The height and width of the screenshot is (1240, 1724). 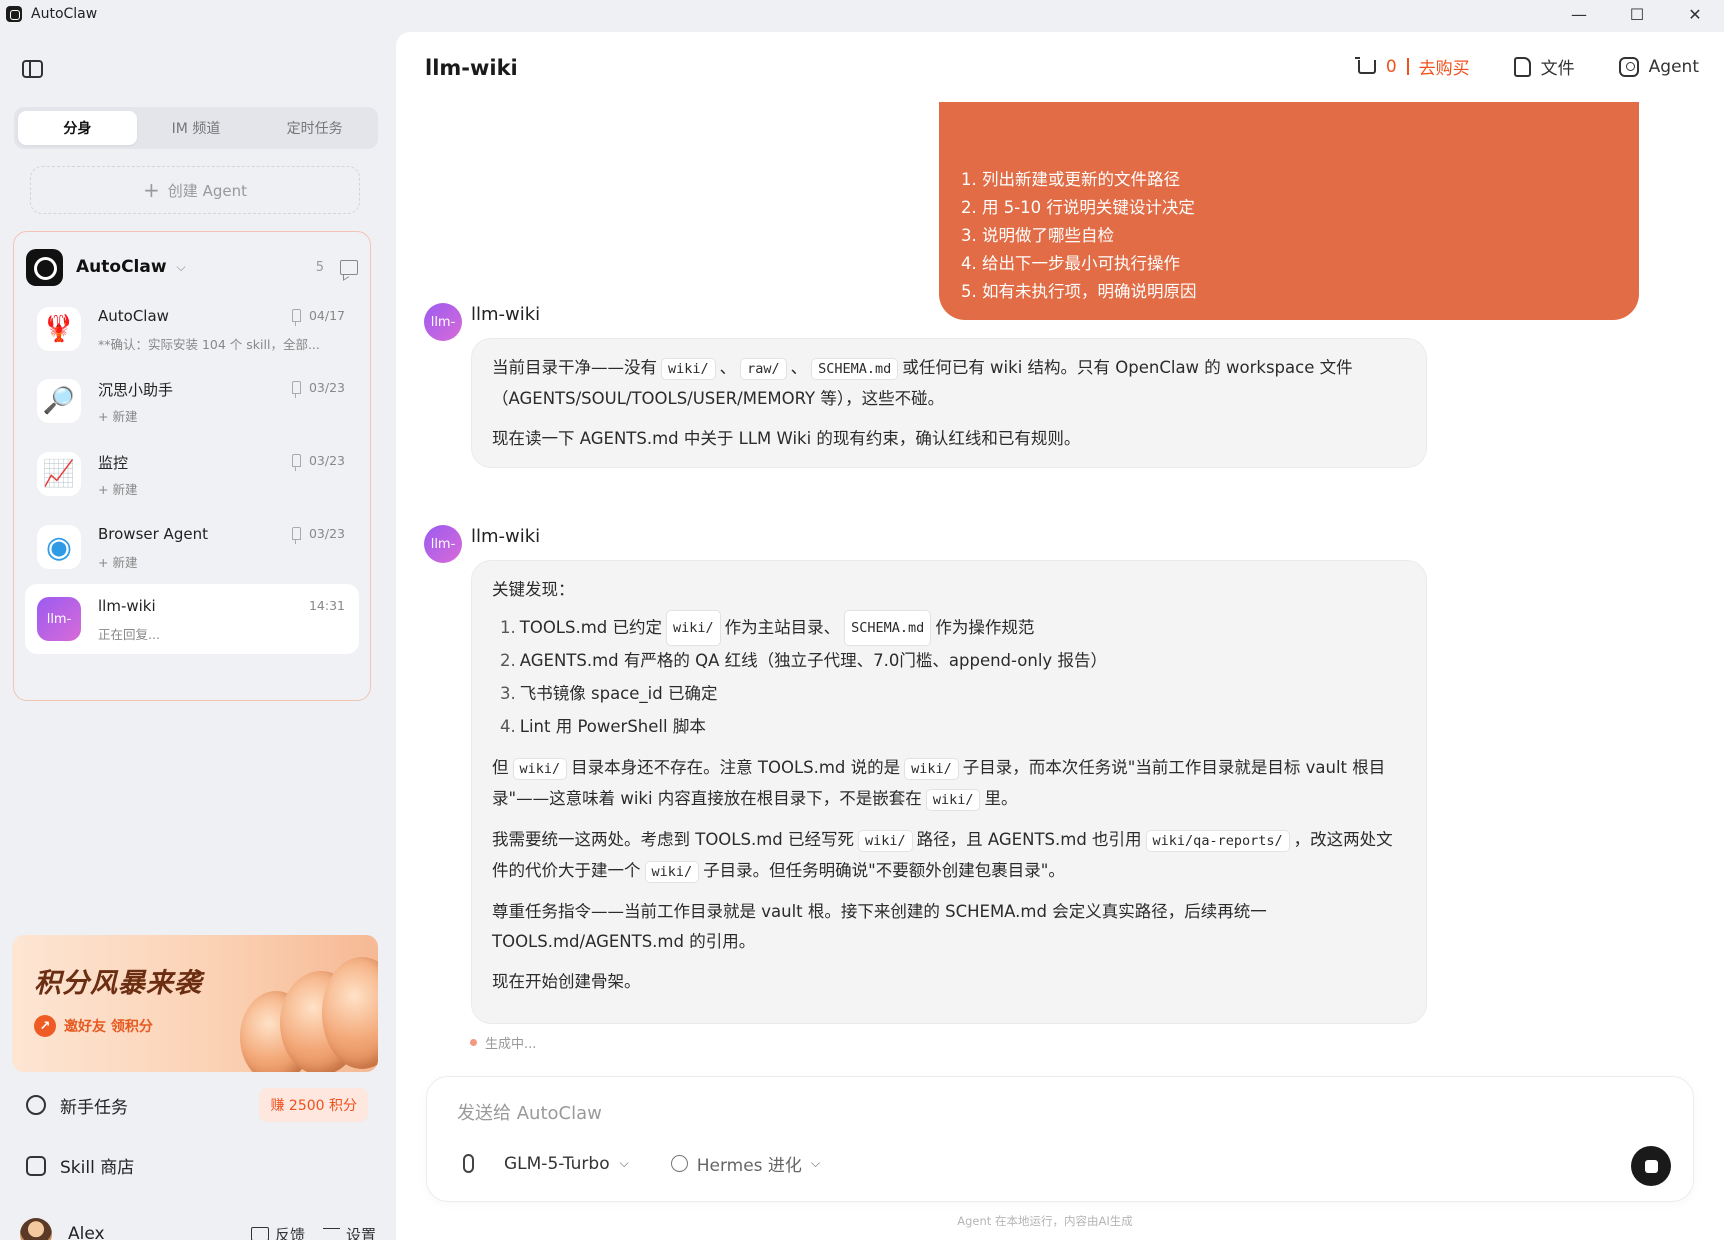 What do you see at coordinates (557, 1163) in the screenshot?
I see `model-name: GLM-5-Turbo` at bounding box center [557, 1163].